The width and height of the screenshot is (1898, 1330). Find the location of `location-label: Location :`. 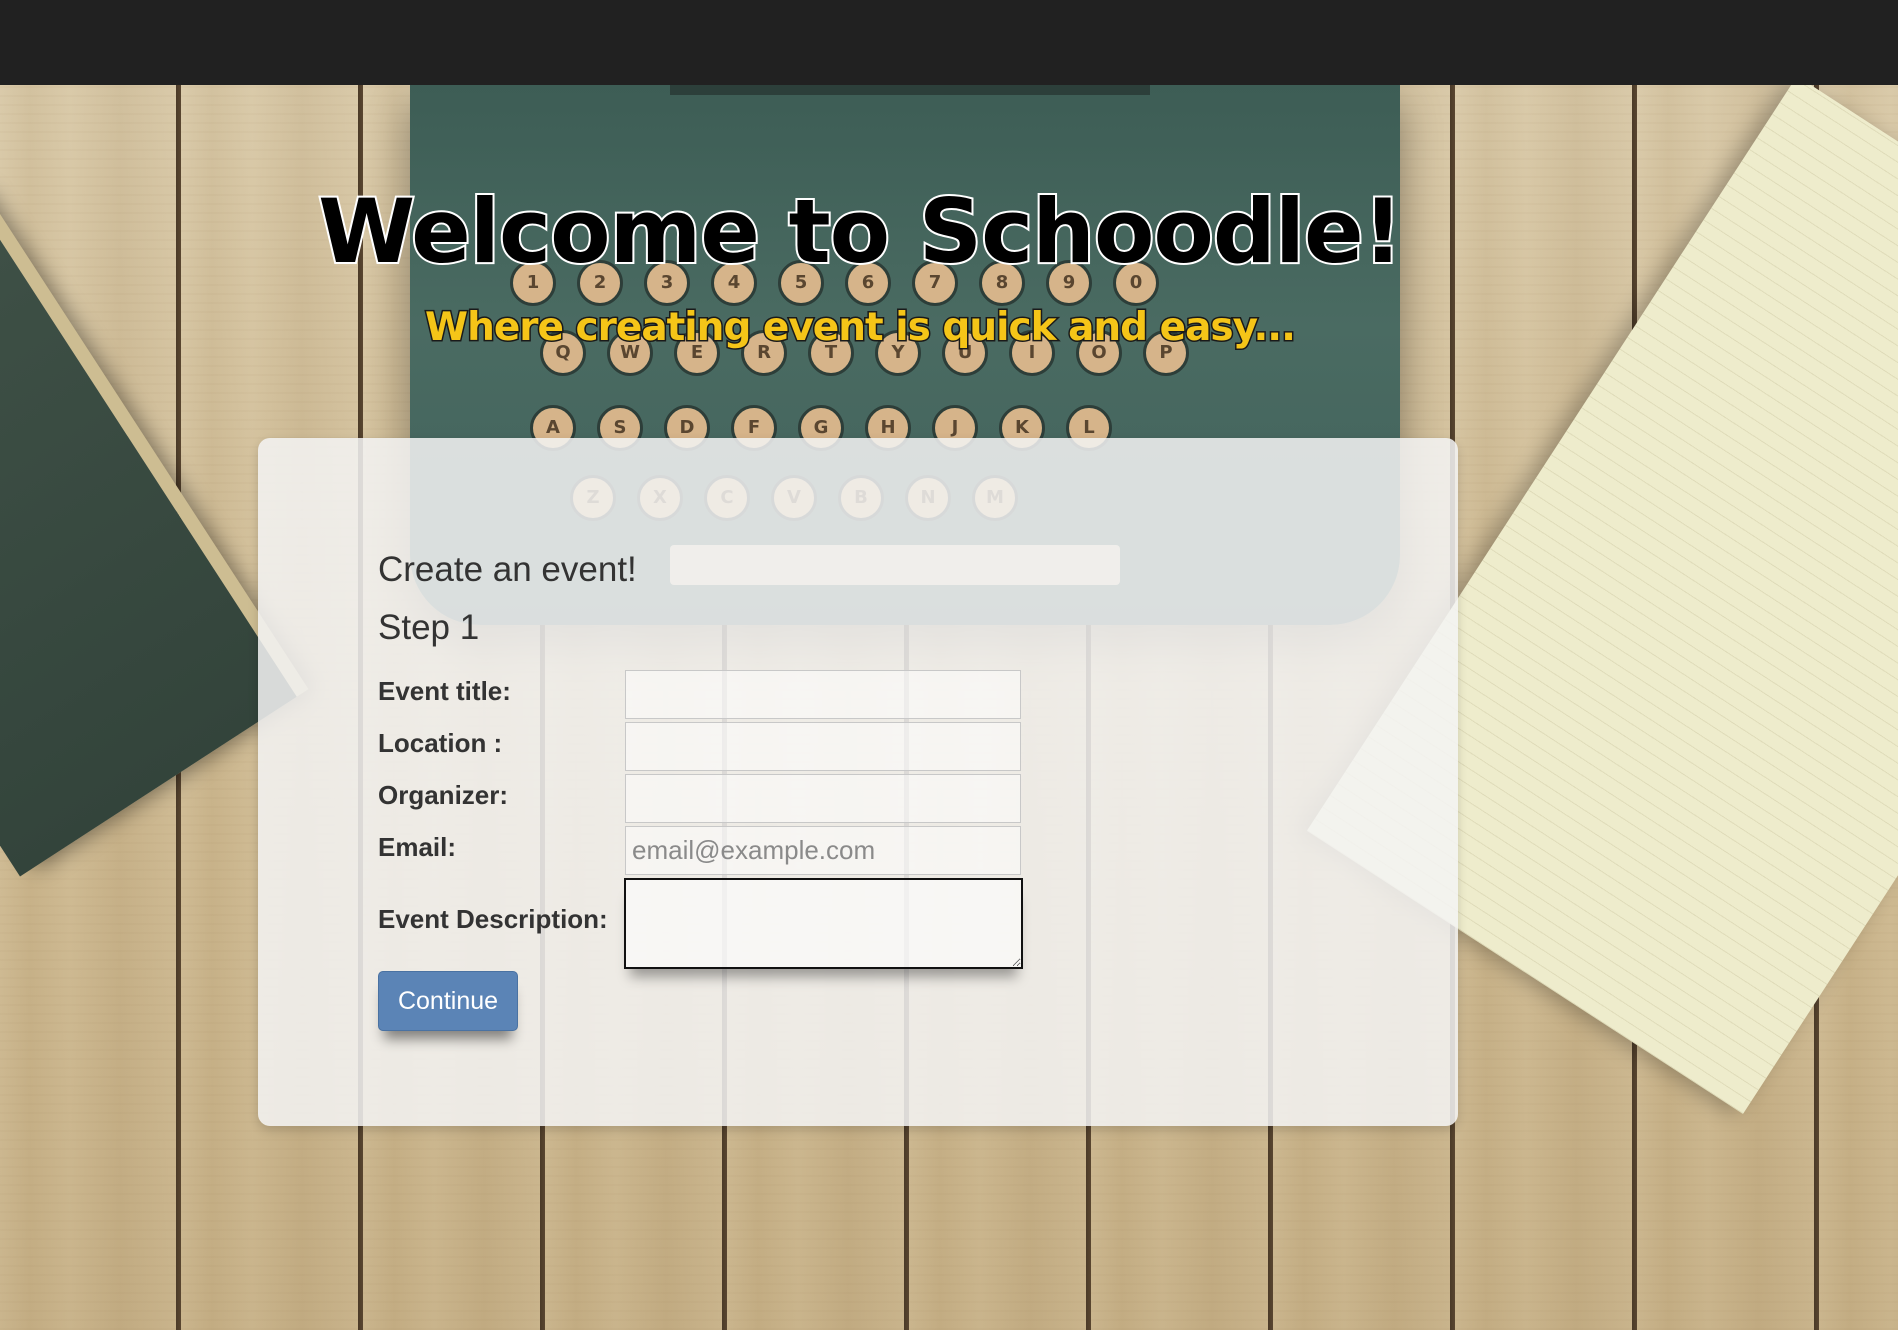

location-label: Location : is located at coordinates (440, 743).